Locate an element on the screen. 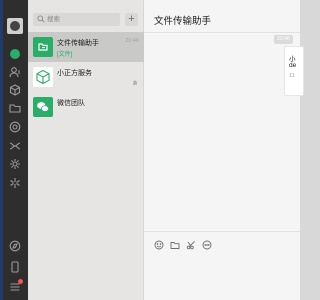 Image resolution: width=320 pixels, height=300 pixels. chat-item-service: 小正方服务 is located at coordinates (86, 77).